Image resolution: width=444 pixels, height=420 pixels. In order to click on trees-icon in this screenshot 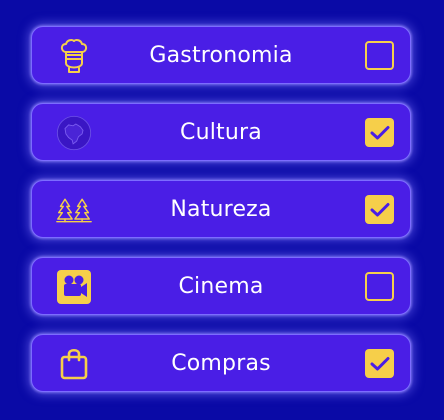, I will do `click(74, 210)`.